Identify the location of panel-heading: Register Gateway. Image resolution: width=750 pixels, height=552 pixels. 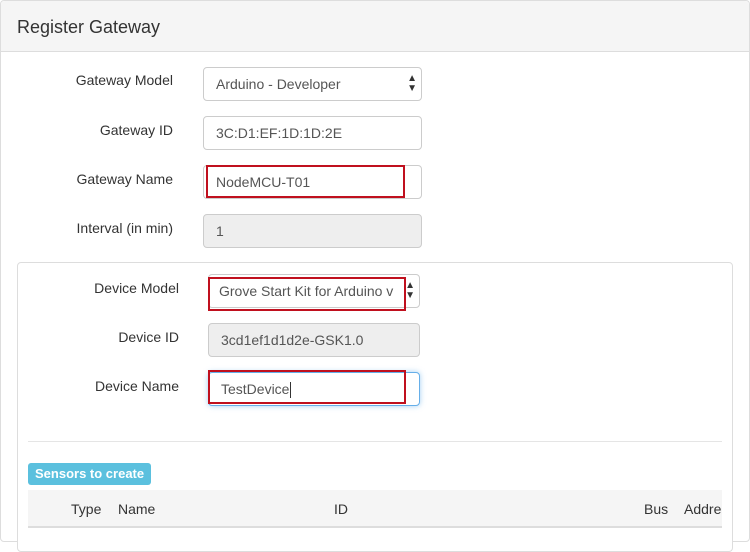
(375, 26).